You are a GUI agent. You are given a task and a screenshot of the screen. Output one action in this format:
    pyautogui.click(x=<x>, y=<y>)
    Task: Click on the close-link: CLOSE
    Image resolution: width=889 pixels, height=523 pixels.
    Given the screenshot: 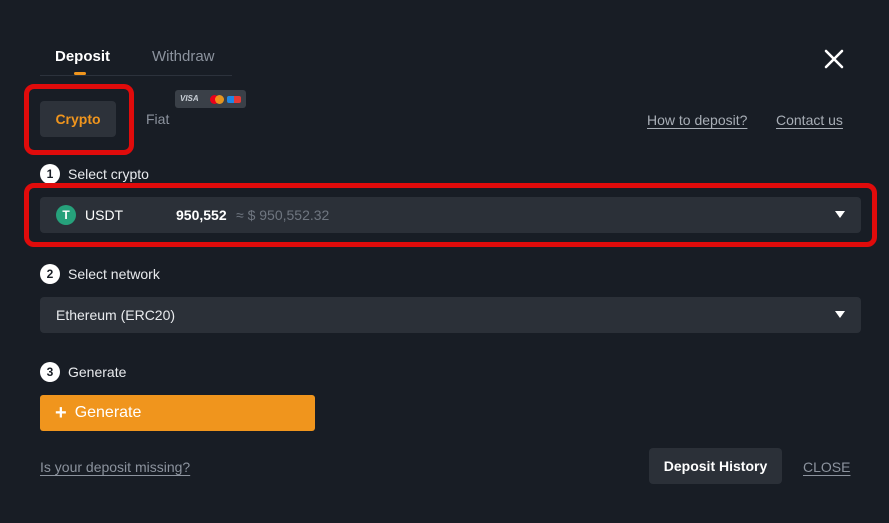 What is the action you would take?
    pyautogui.click(x=826, y=467)
    